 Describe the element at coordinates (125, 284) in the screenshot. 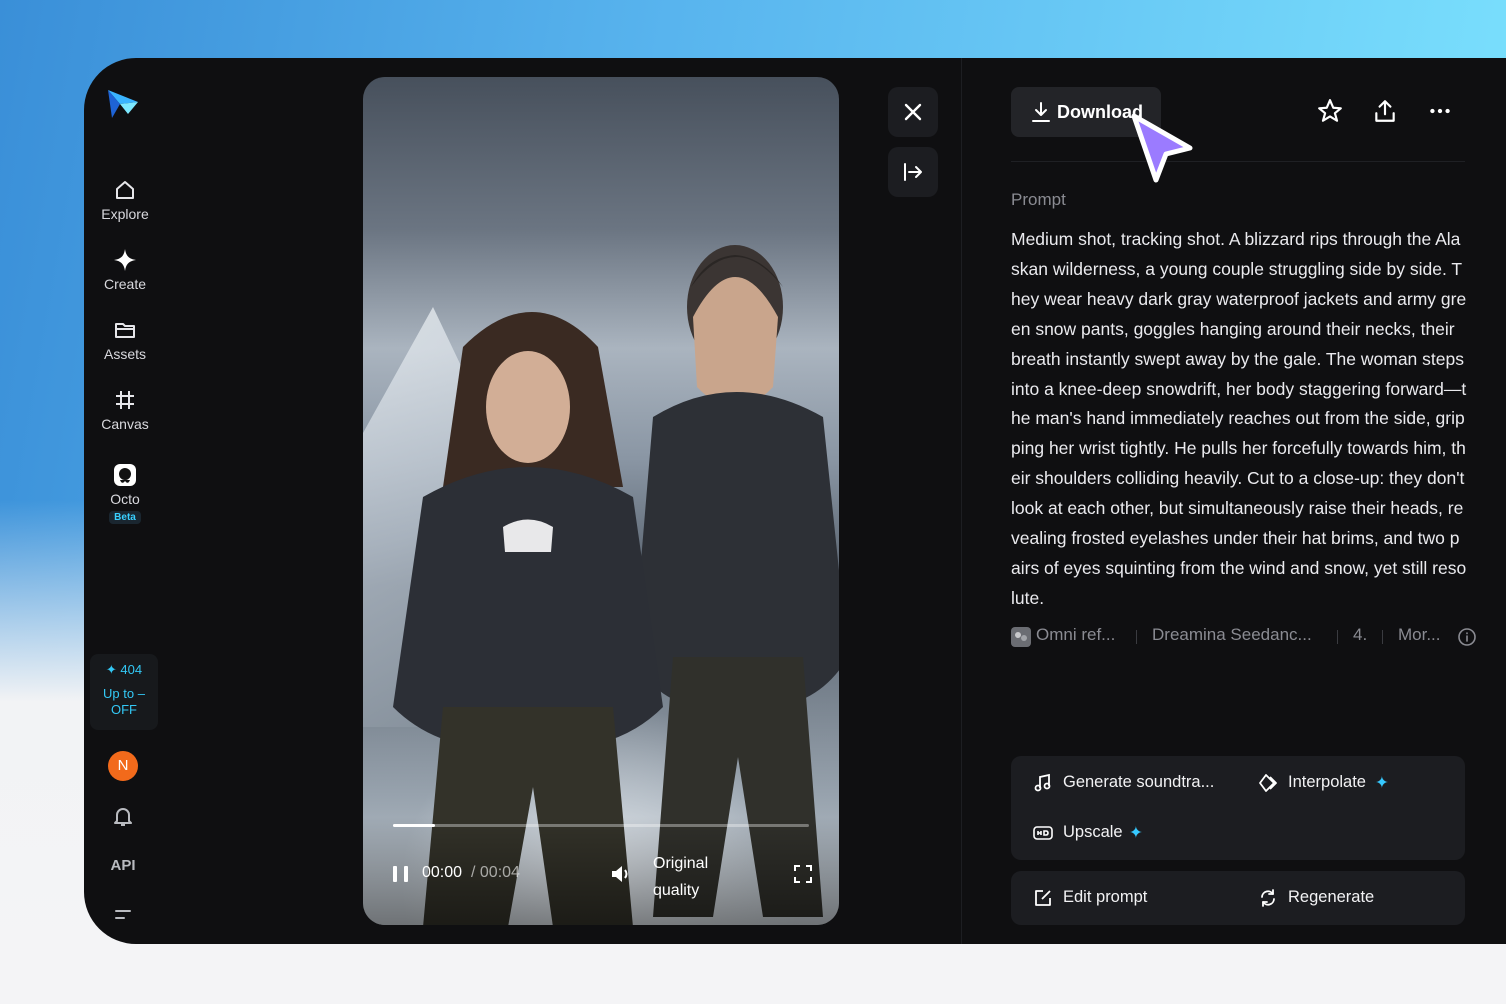

I see `sidebar-item-label: Create` at that location.